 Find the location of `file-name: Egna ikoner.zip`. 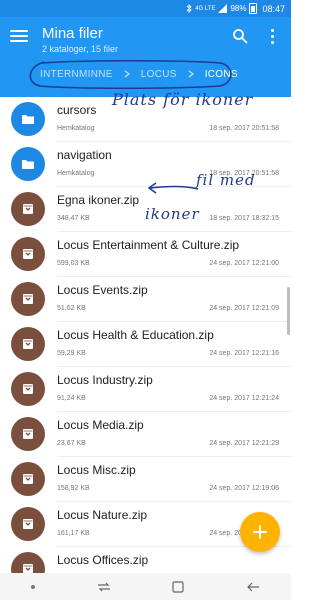

file-name: Egna ikoner.zip is located at coordinates (98, 200).